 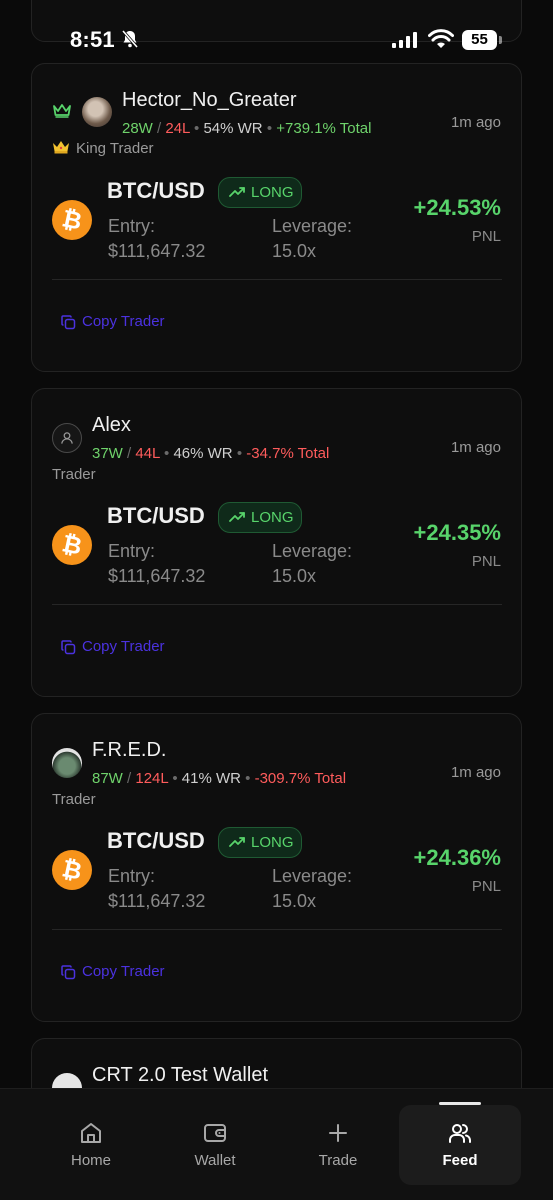 I want to click on trader-stats: 28W / 24L • 54% WR • +739.1% Total, so click(x=246, y=128).